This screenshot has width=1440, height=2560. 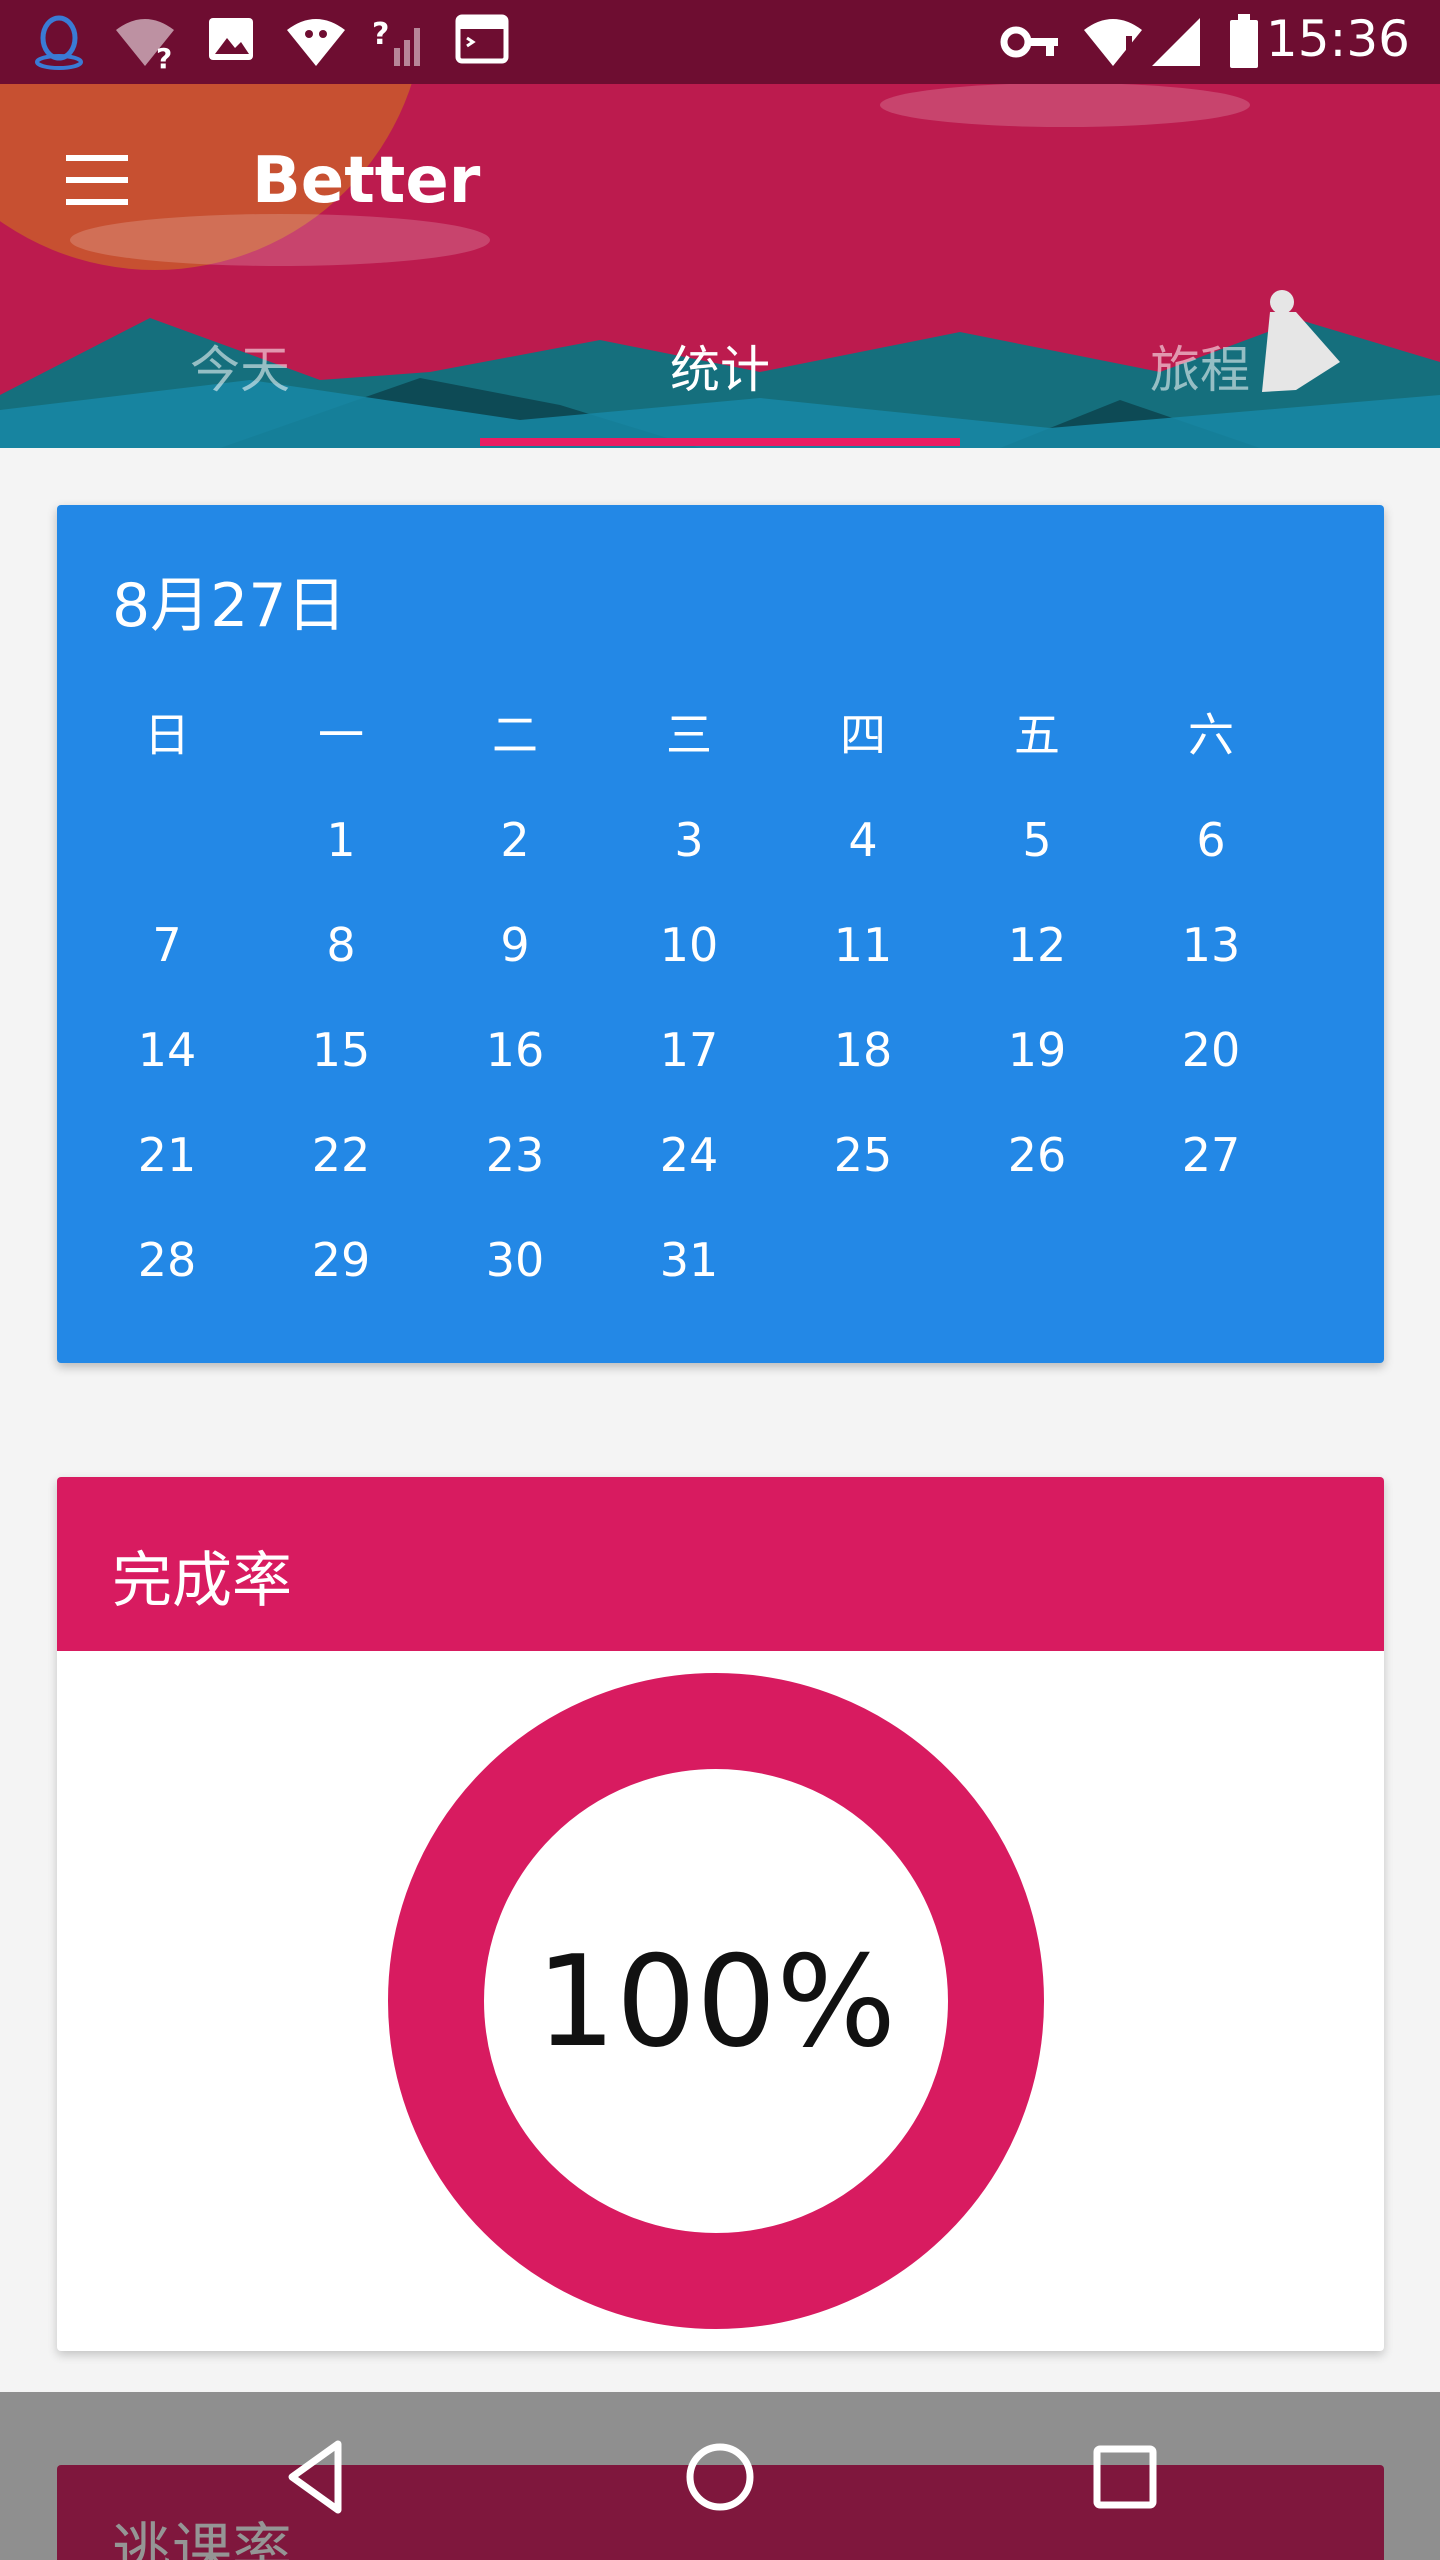 I want to click on calendar-day: 30, so click(x=515, y=1260).